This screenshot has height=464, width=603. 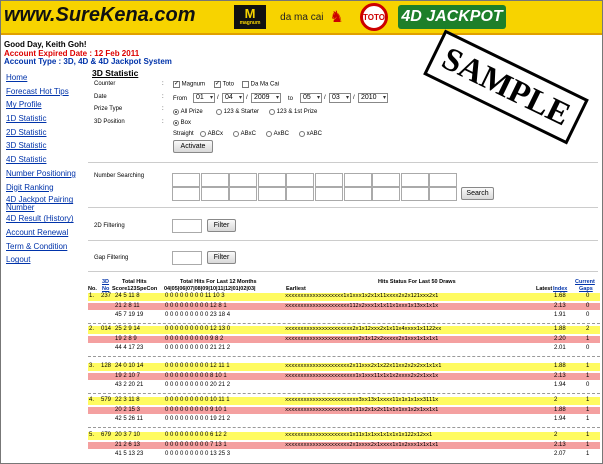 What do you see at coordinates (221, 257) in the screenshot?
I see `gap-filter-button: Filter` at bounding box center [221, 257].